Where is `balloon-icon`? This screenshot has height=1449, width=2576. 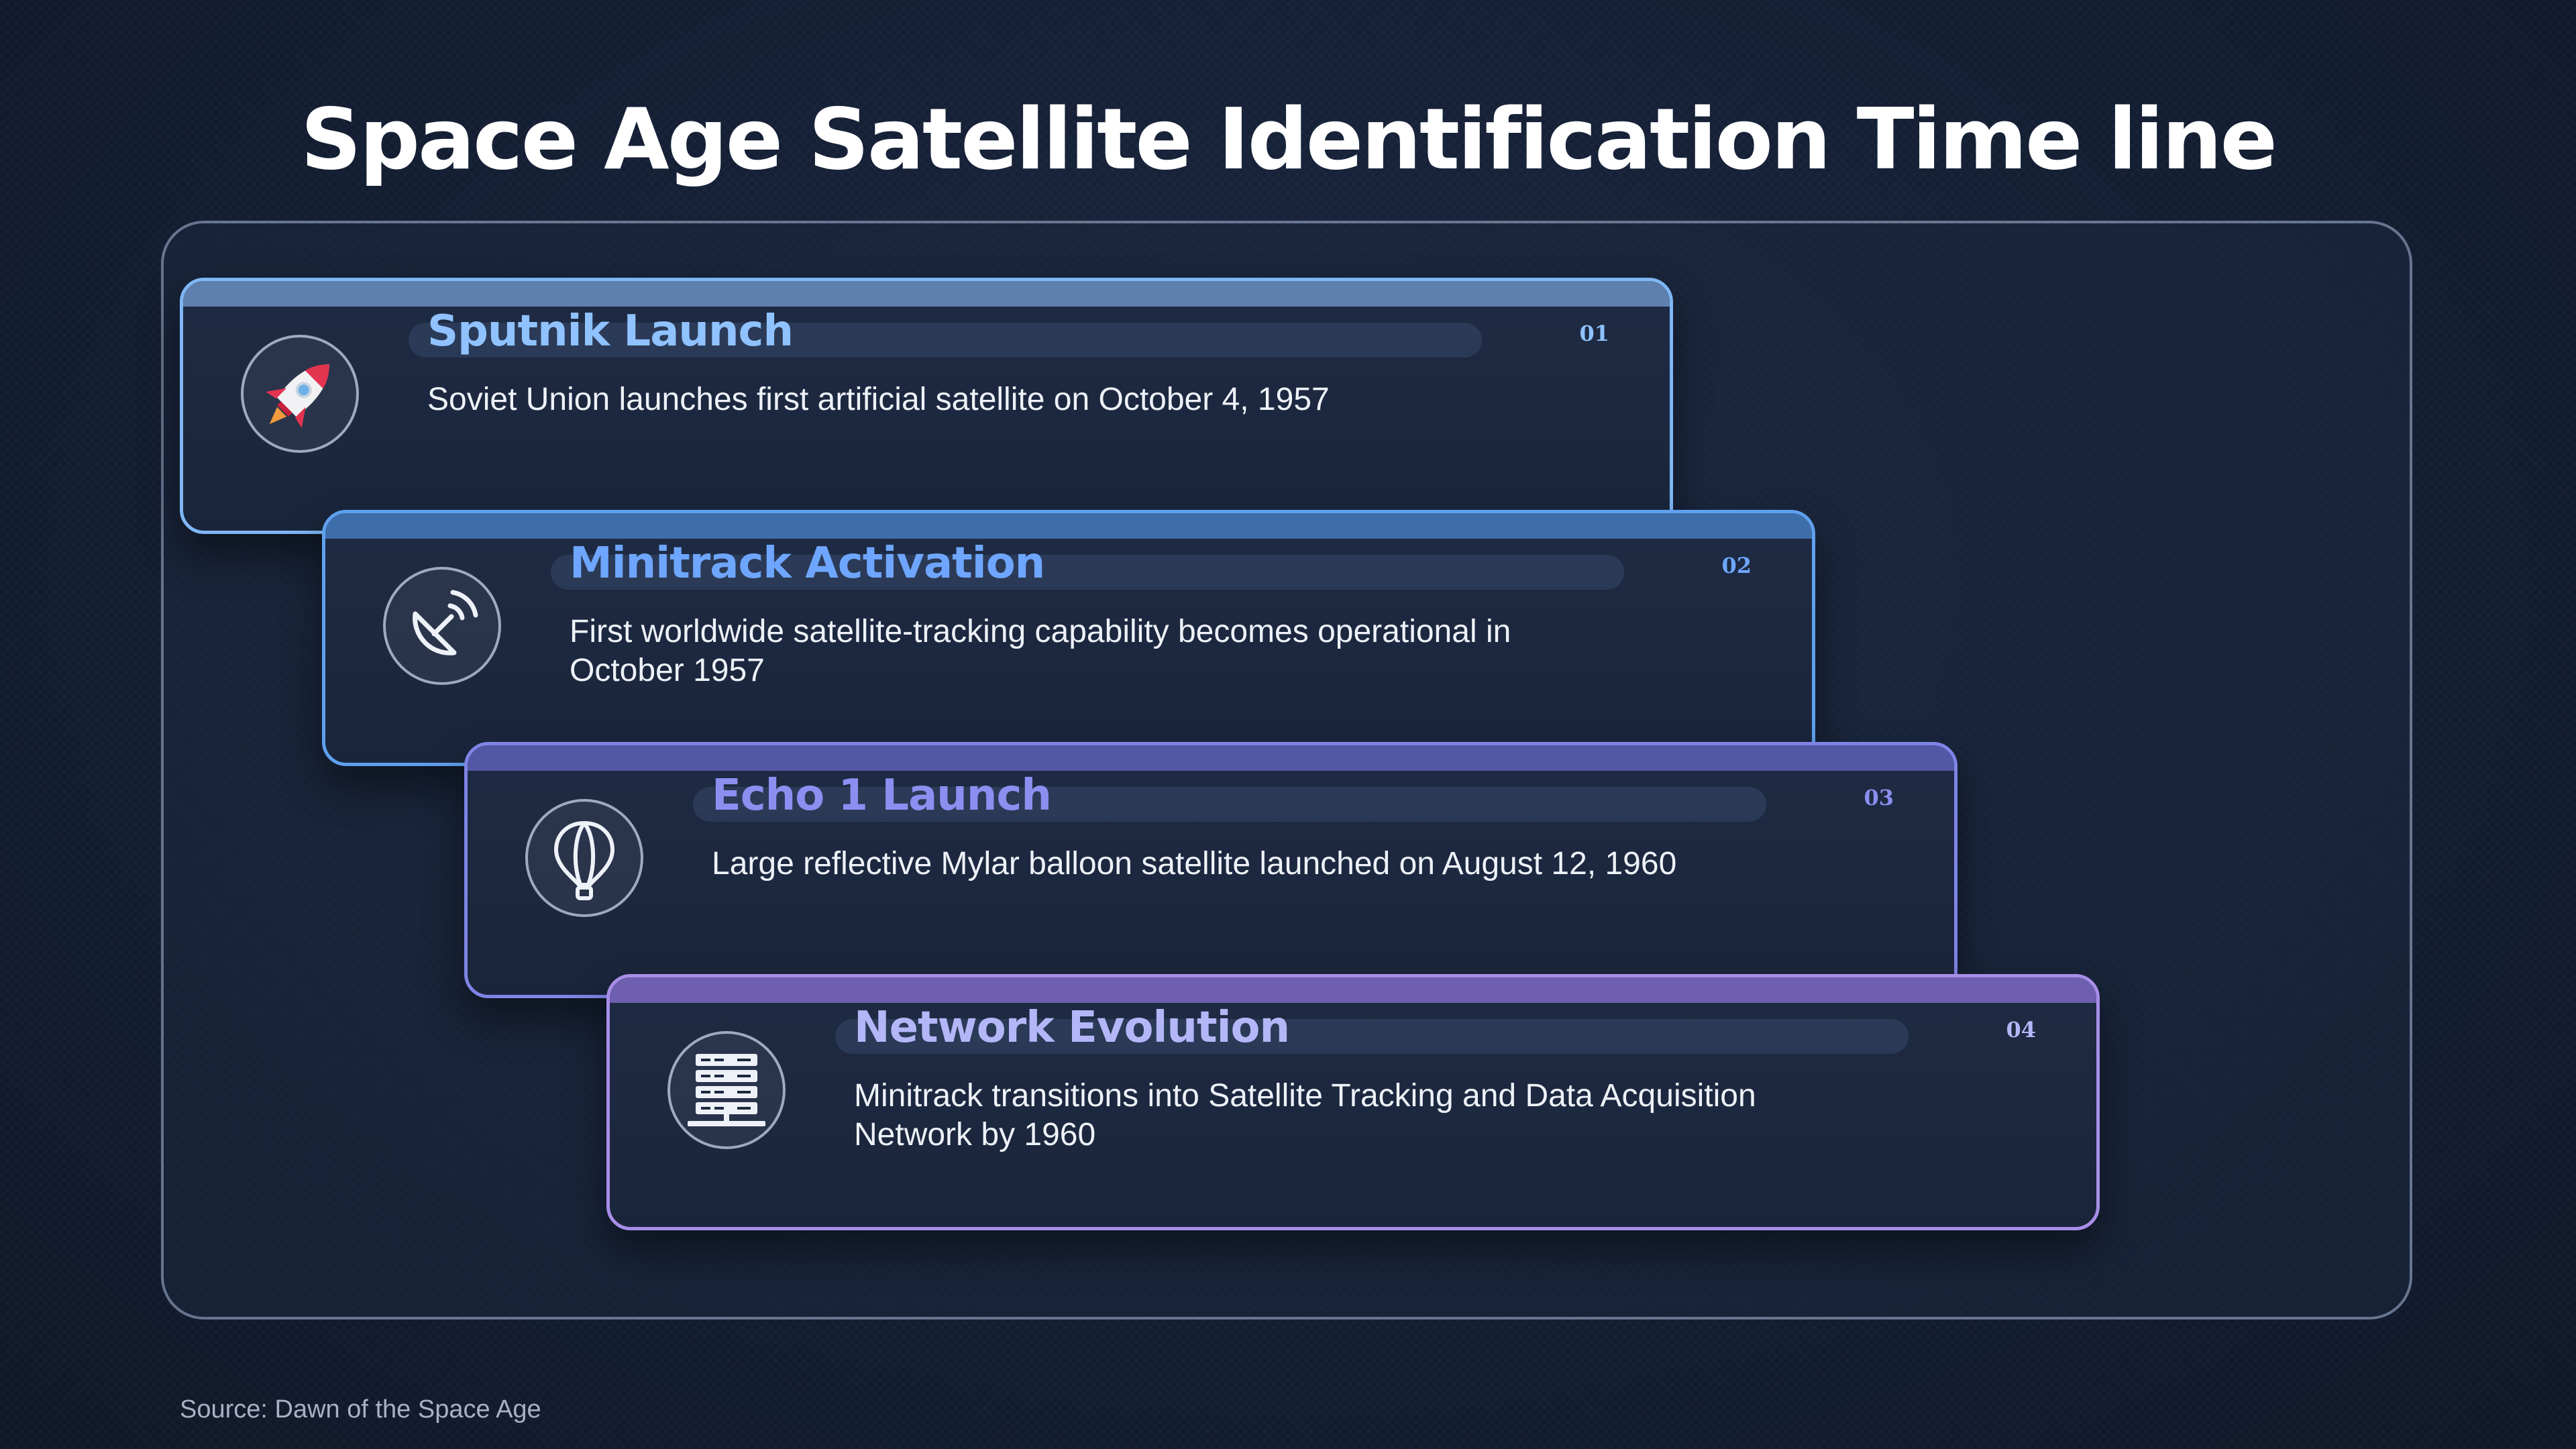
balloon-icon is located at coordinates (584, 860).